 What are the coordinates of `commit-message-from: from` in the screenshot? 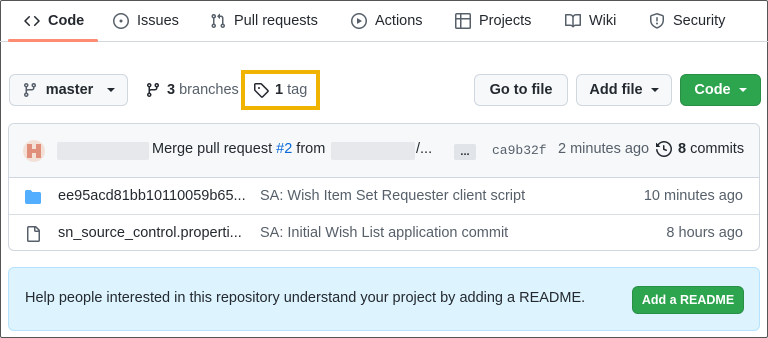 It's located at (311, 149).